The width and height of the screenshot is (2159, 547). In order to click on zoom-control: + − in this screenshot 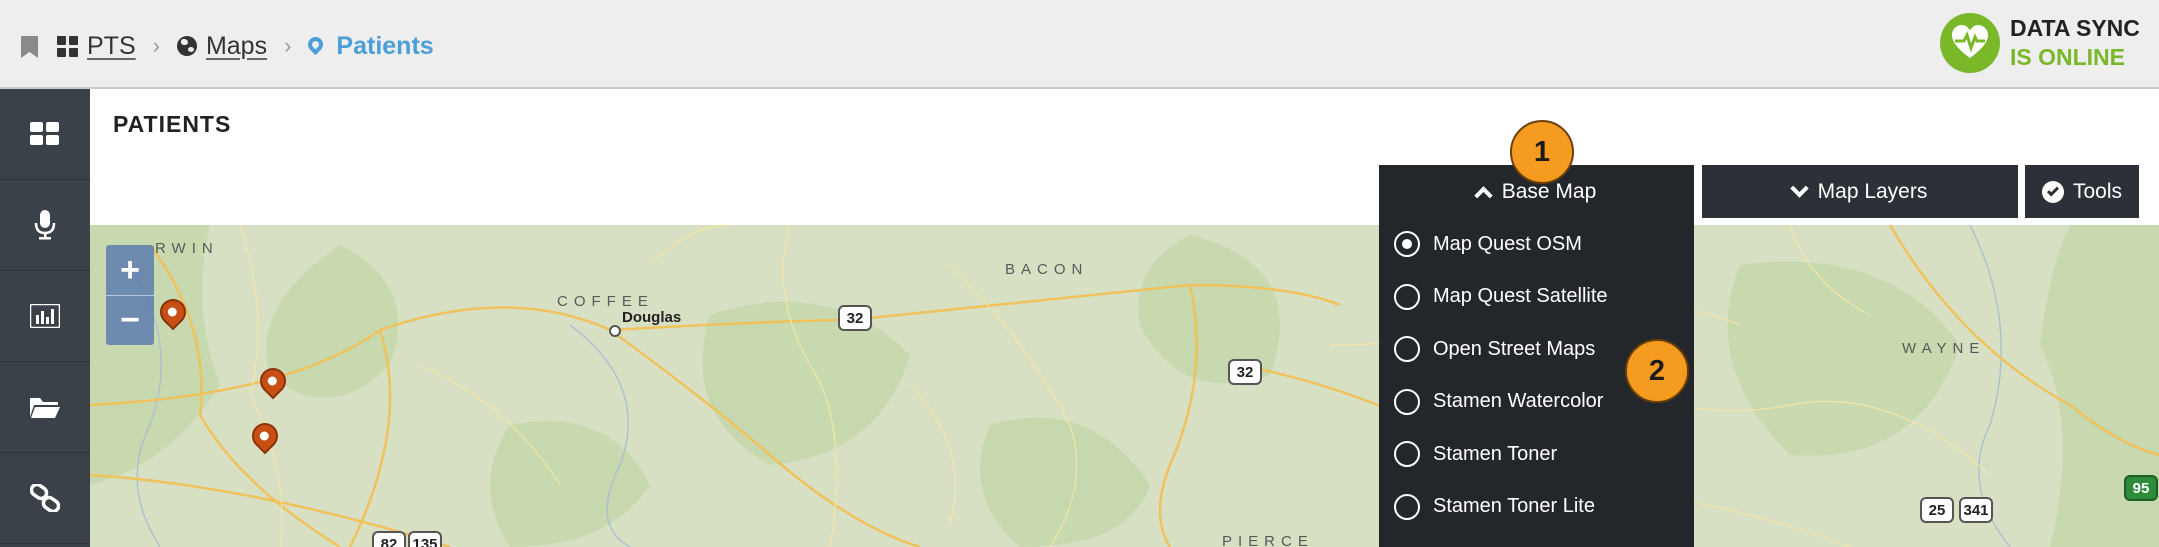, I will do `click(130, 295)`.